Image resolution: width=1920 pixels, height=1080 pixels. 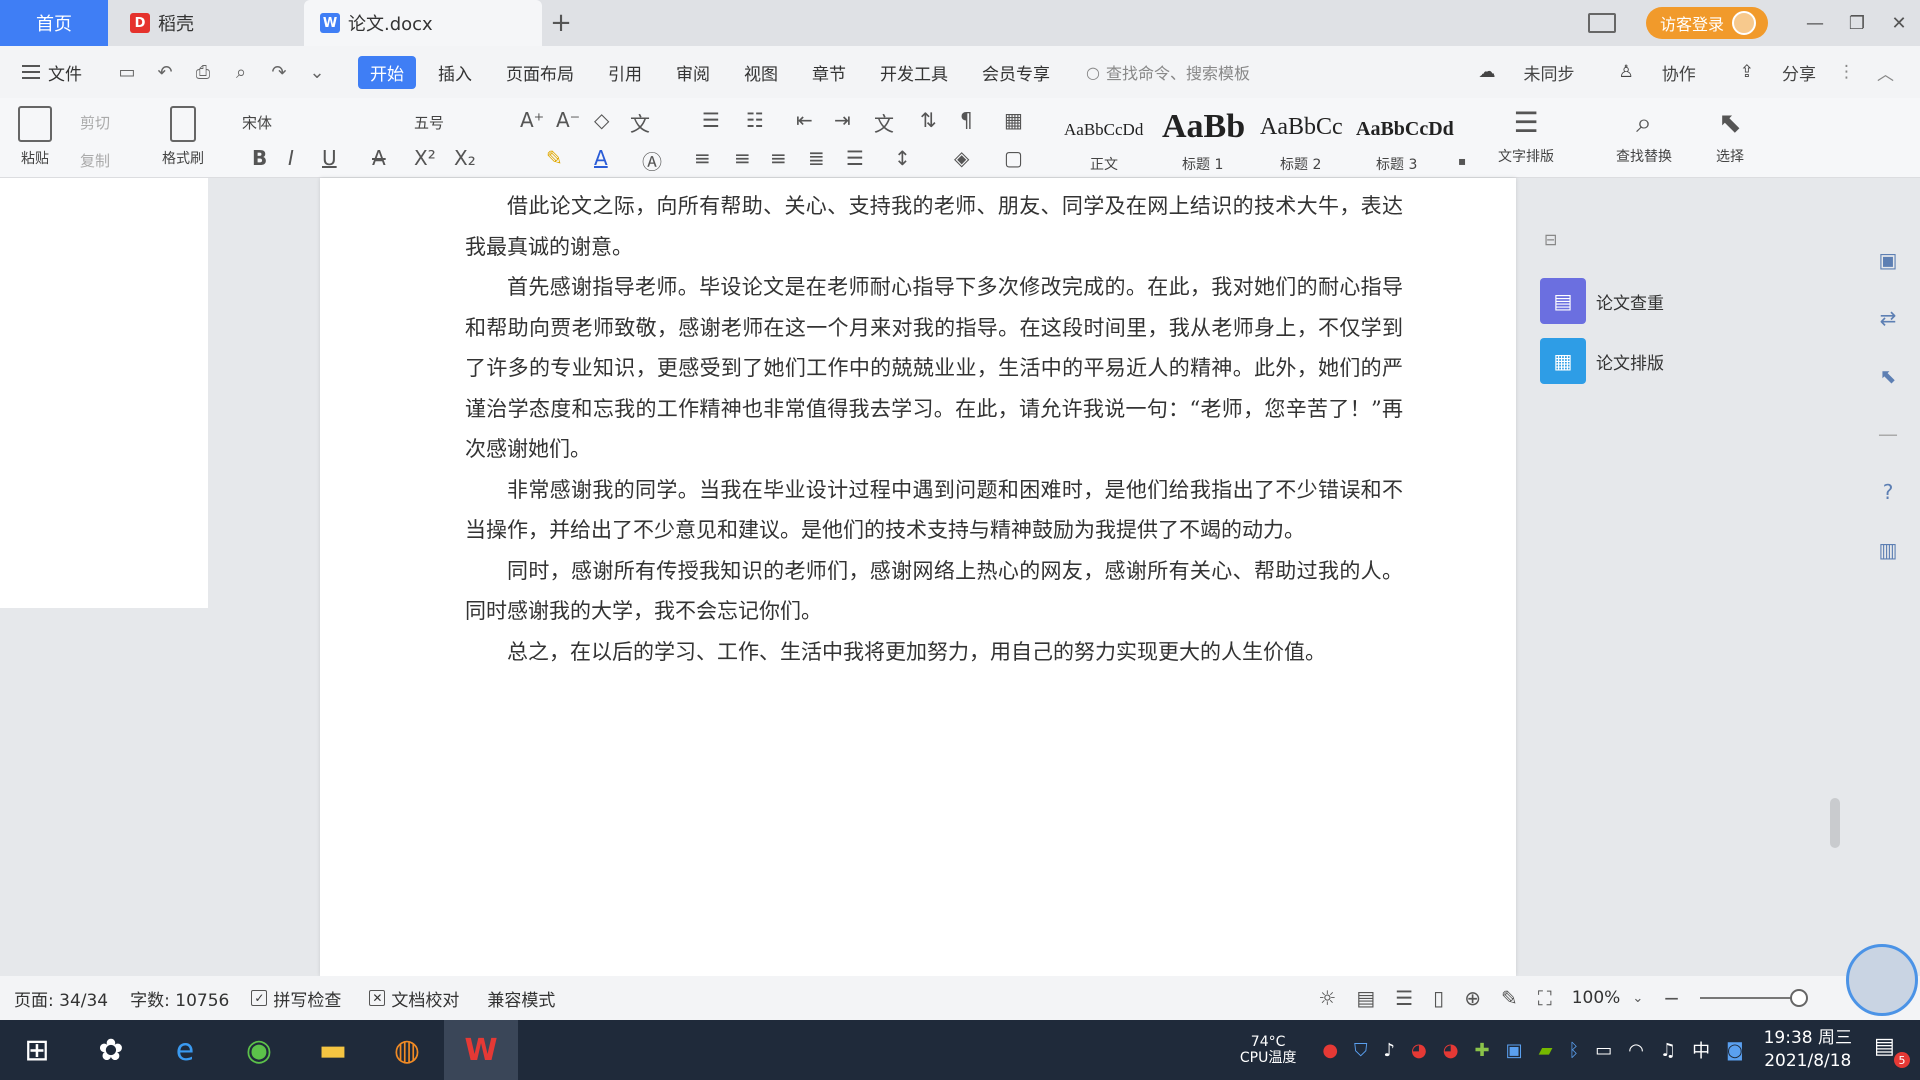 I want to click on tray-qq-icon: ◕, so click(x=1419, y=1050).